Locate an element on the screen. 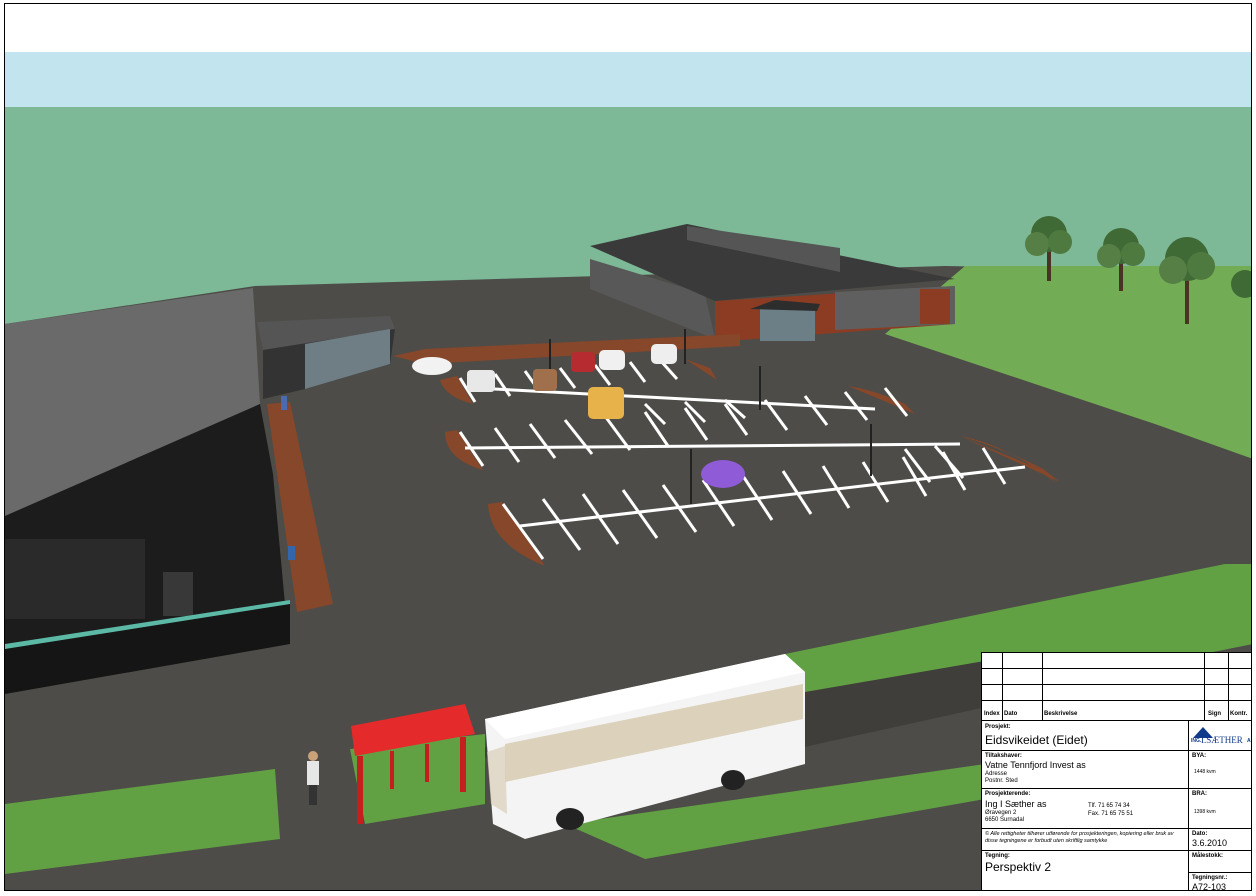 The height and width of the screenshot is (896, 1256). bya-value: 1448 kvm is located at coordinates (1205, 772).